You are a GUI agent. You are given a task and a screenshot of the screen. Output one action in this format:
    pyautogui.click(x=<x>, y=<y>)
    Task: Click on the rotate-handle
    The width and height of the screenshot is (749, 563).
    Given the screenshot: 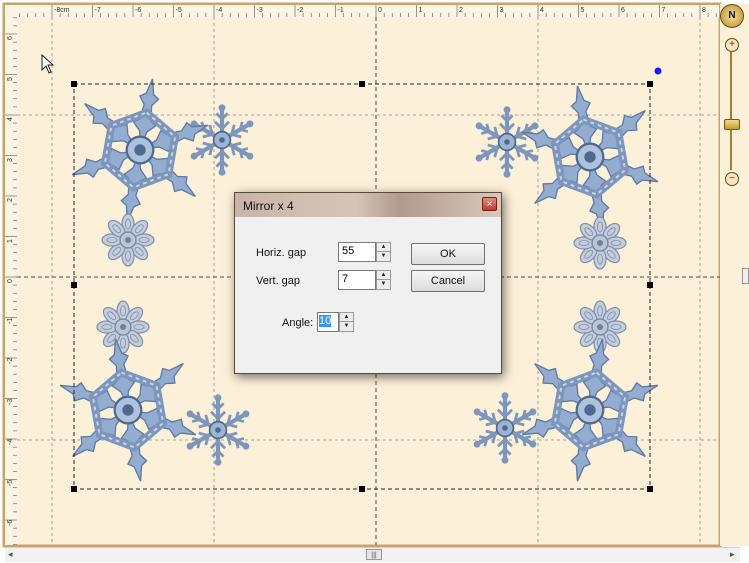 What is the action you would take?
    pyautogui.click(x=658, y=71)
    